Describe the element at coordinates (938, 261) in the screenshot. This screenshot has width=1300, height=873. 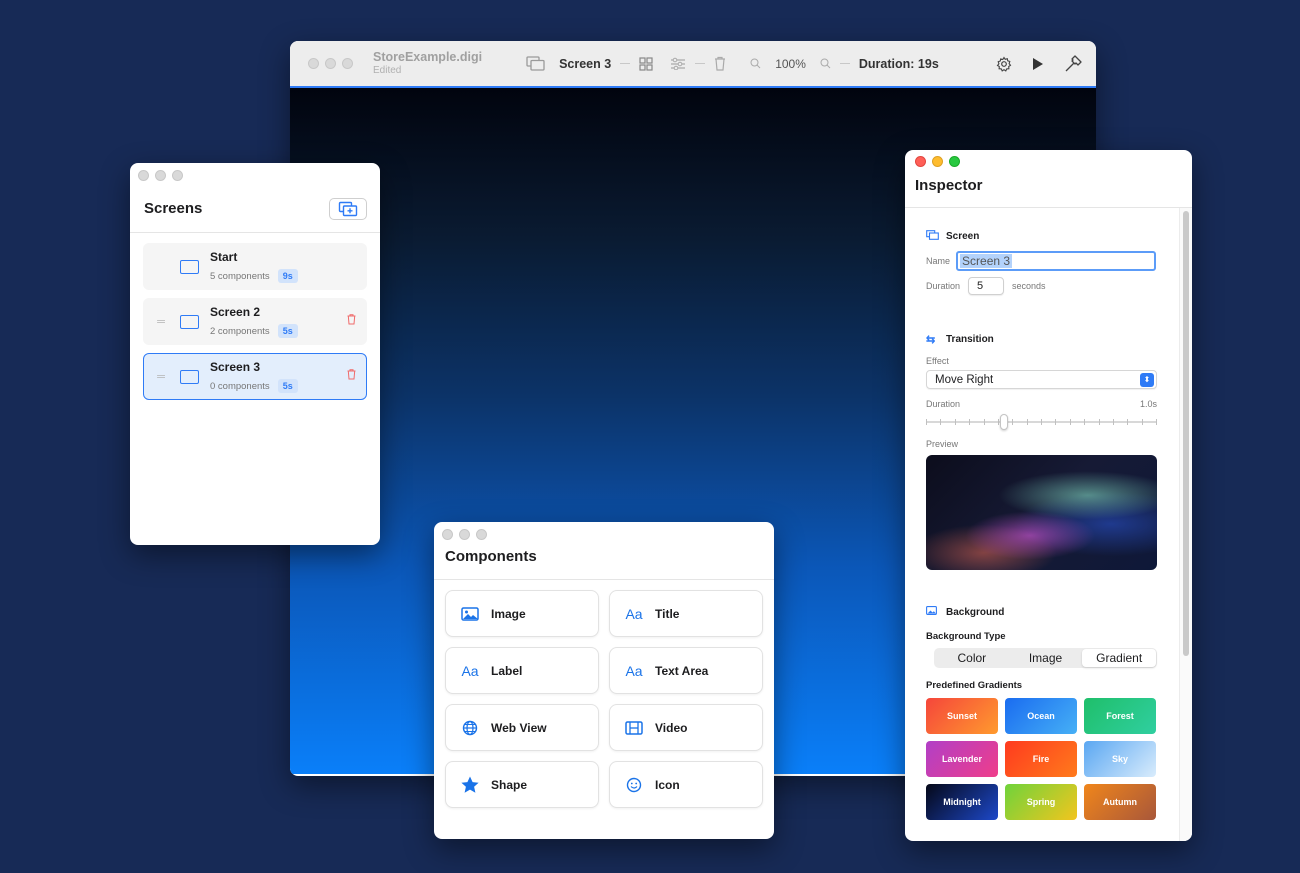
I see `name-label: Name` at that location.